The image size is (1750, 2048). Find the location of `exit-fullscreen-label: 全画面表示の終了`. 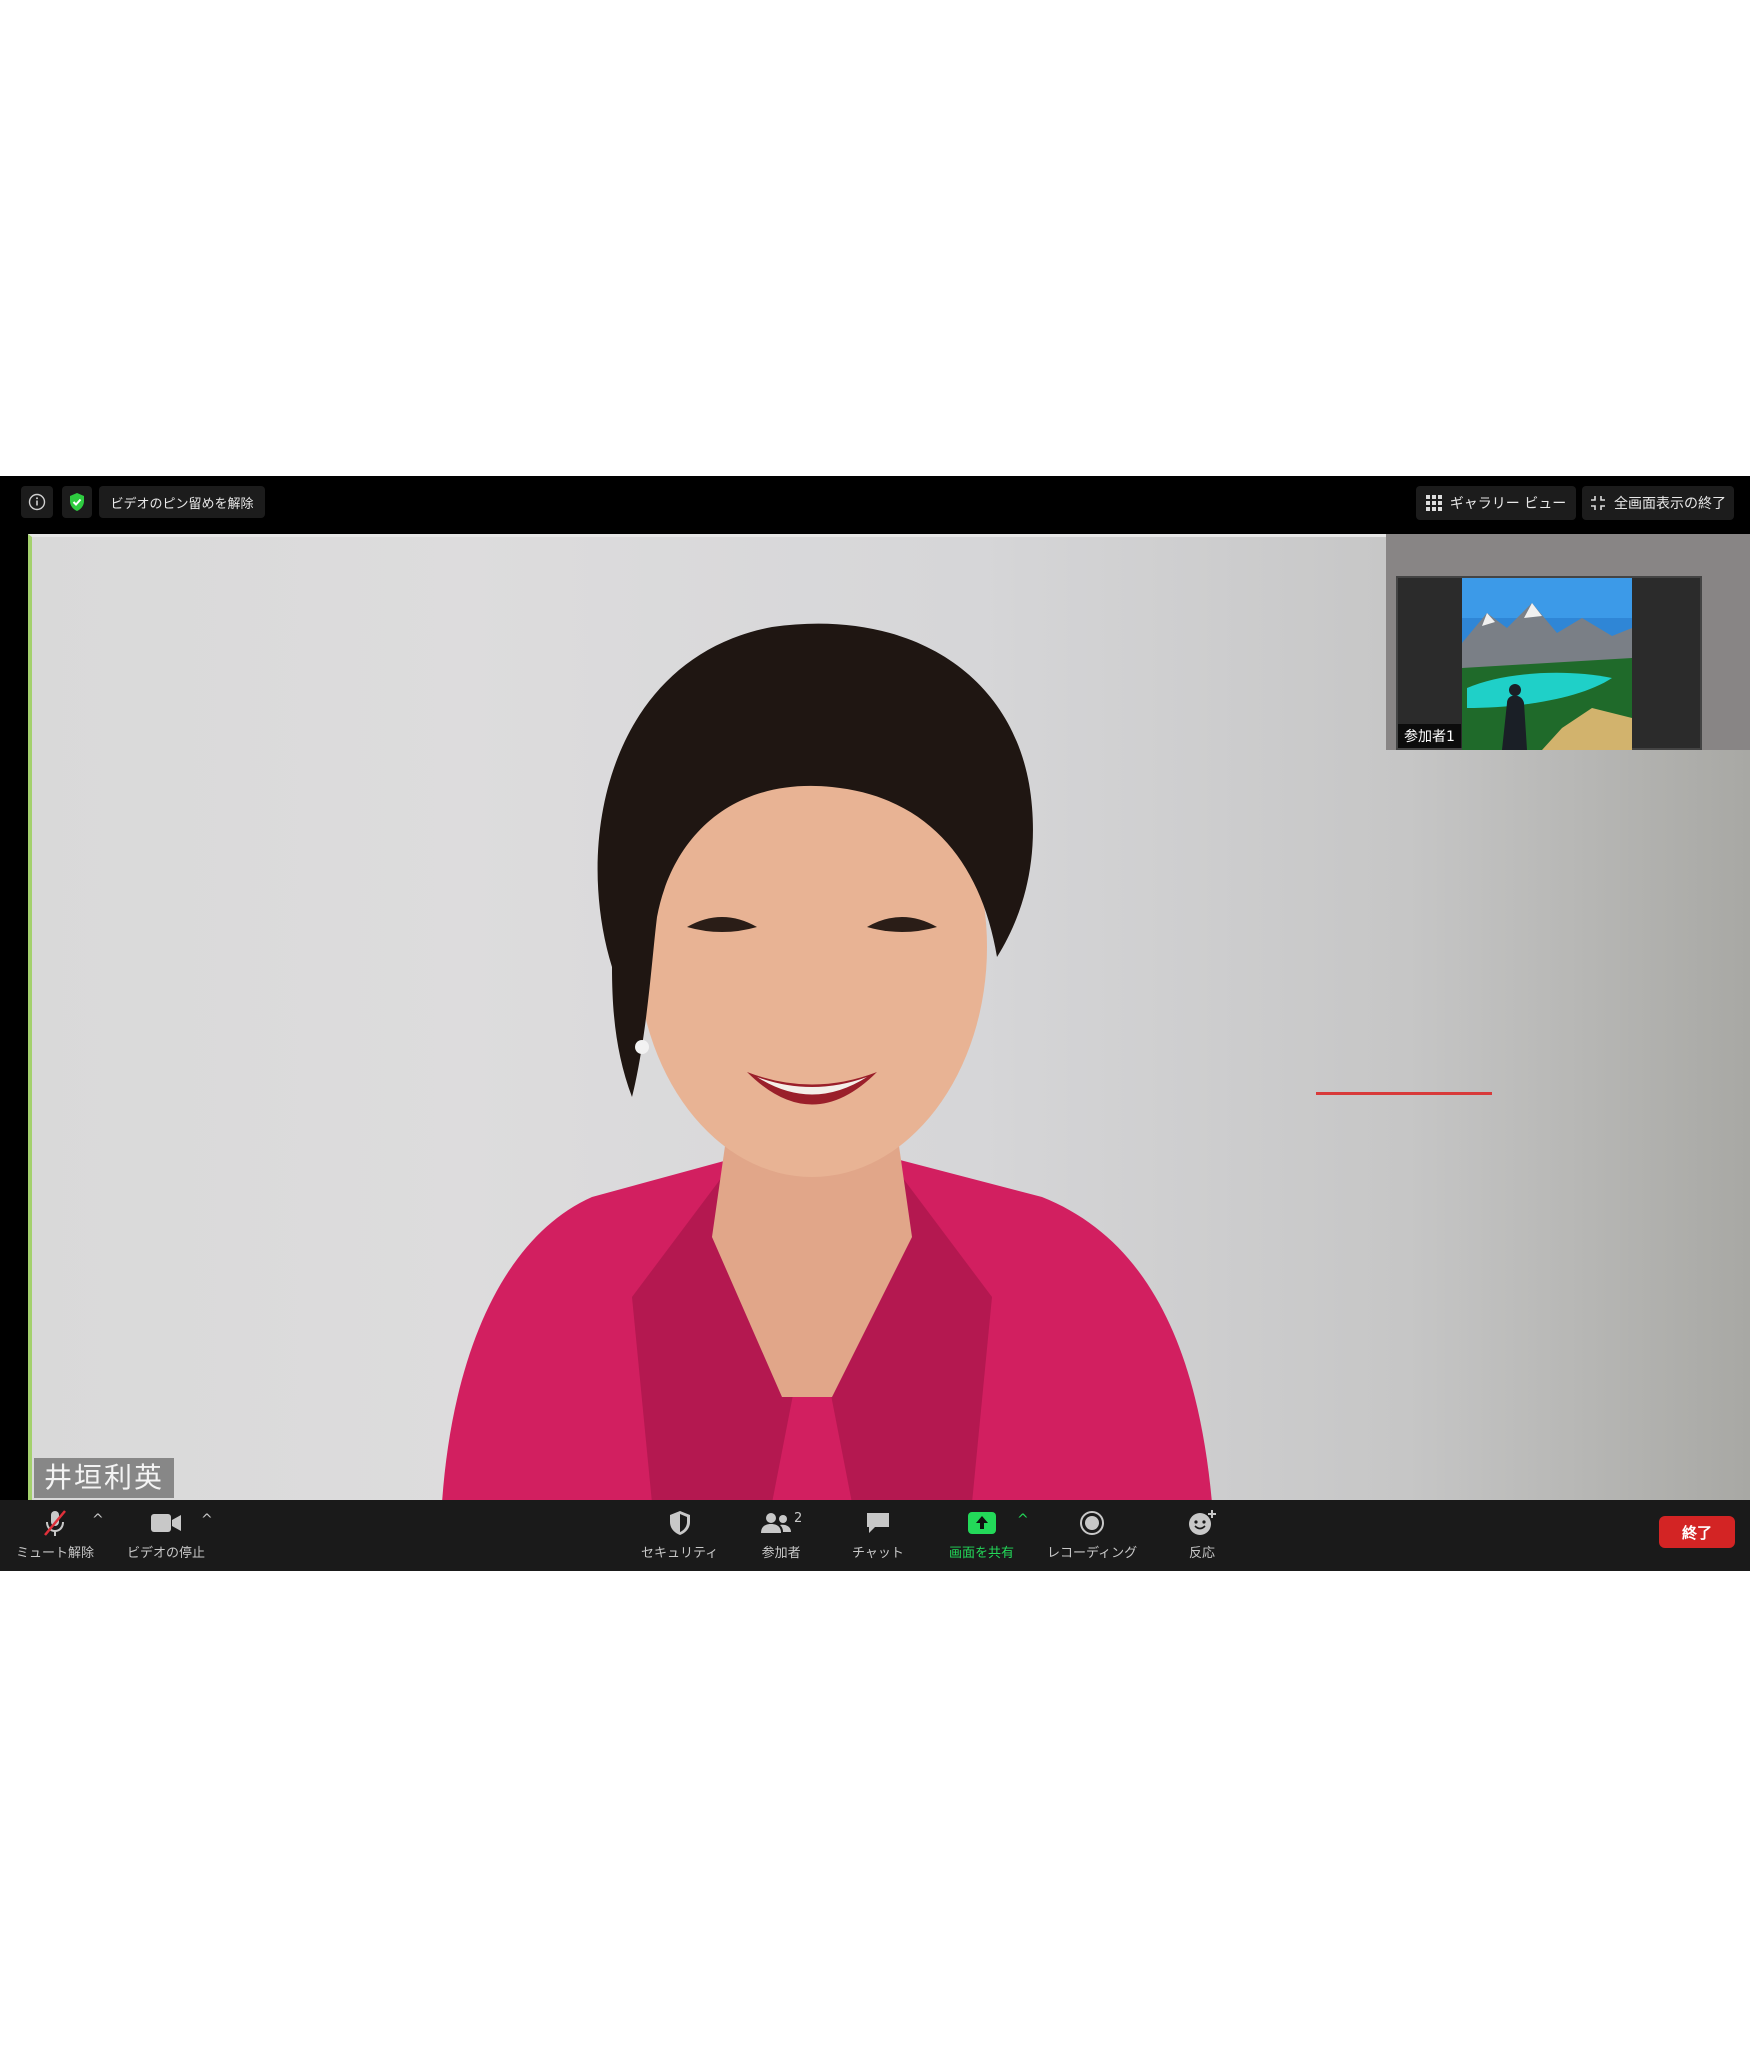

exit-fullscreen-label: 全画面表示の終了 is located at coordinates (1670, 504).